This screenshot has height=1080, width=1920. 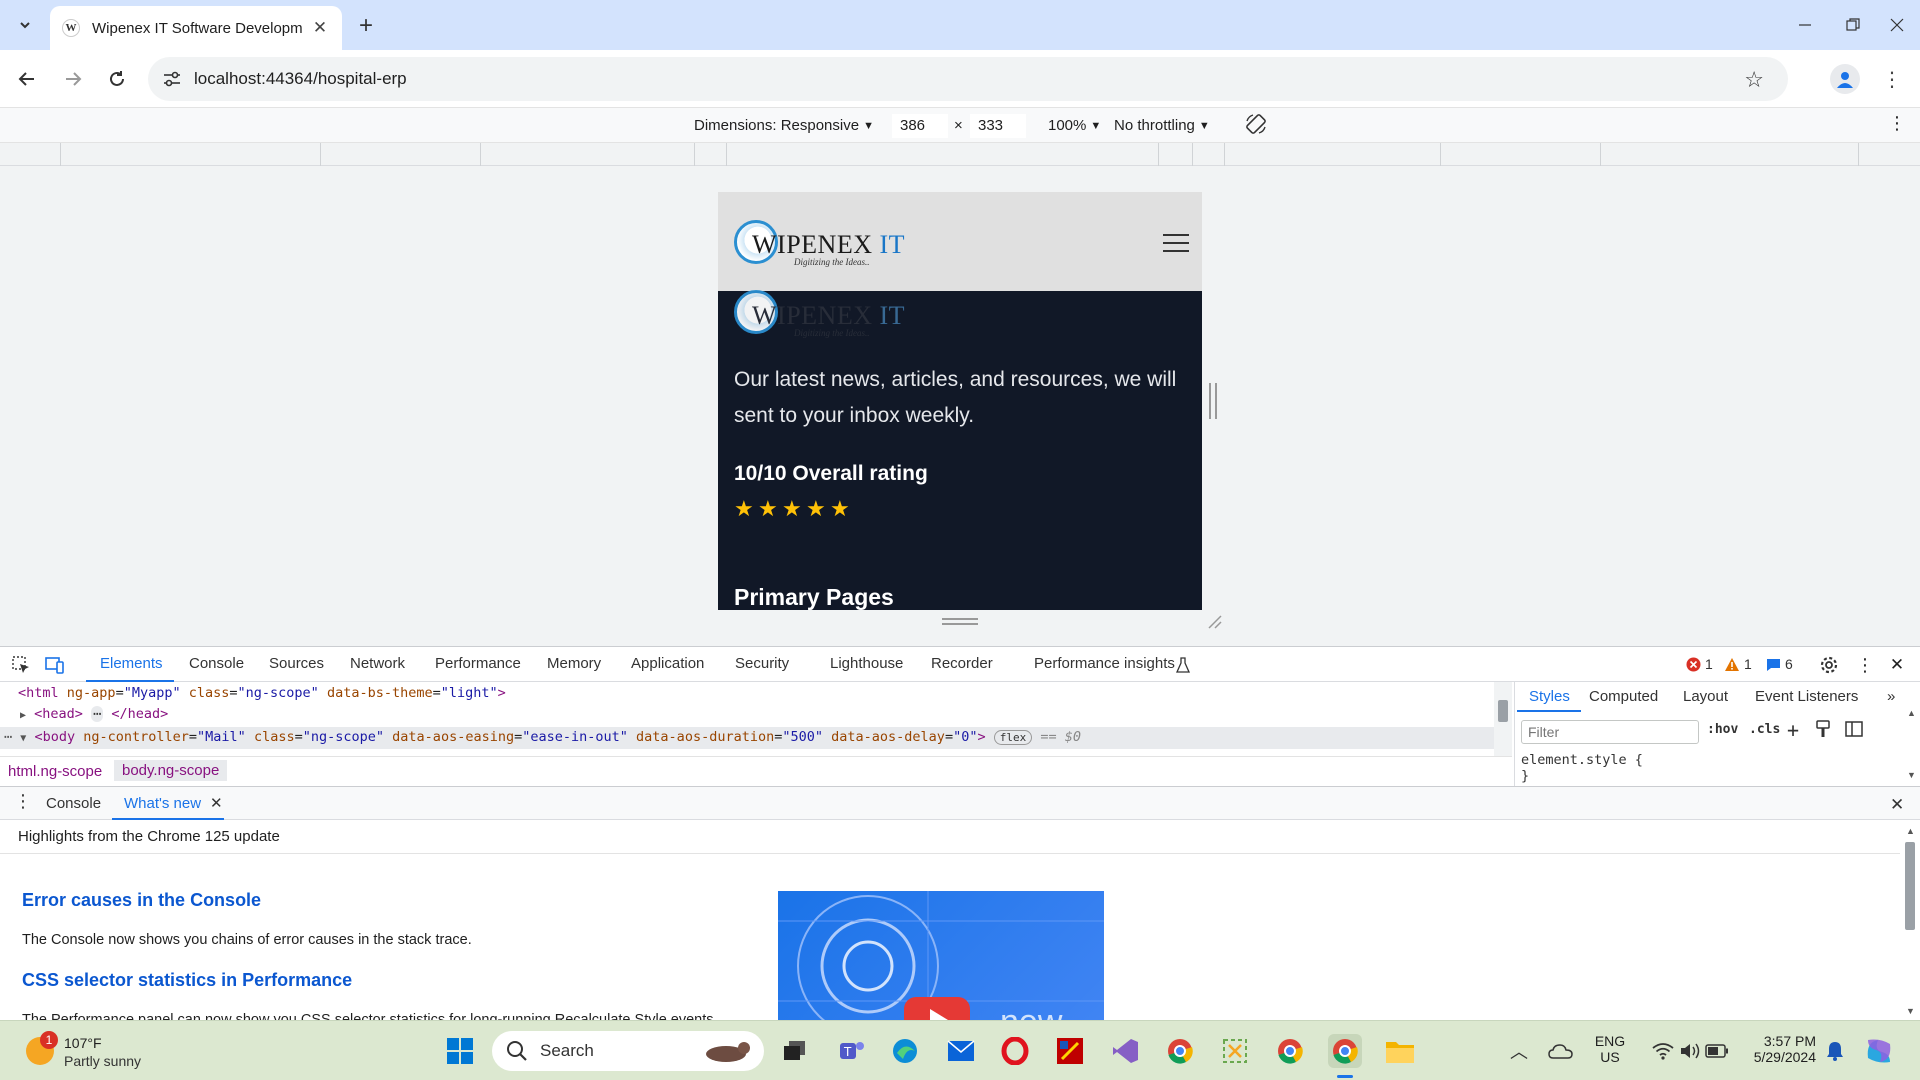 What do you see at coordinates (296, 663) in the screenshot?
I see `tab-sources: Sources` at bounding box center [296, 663].